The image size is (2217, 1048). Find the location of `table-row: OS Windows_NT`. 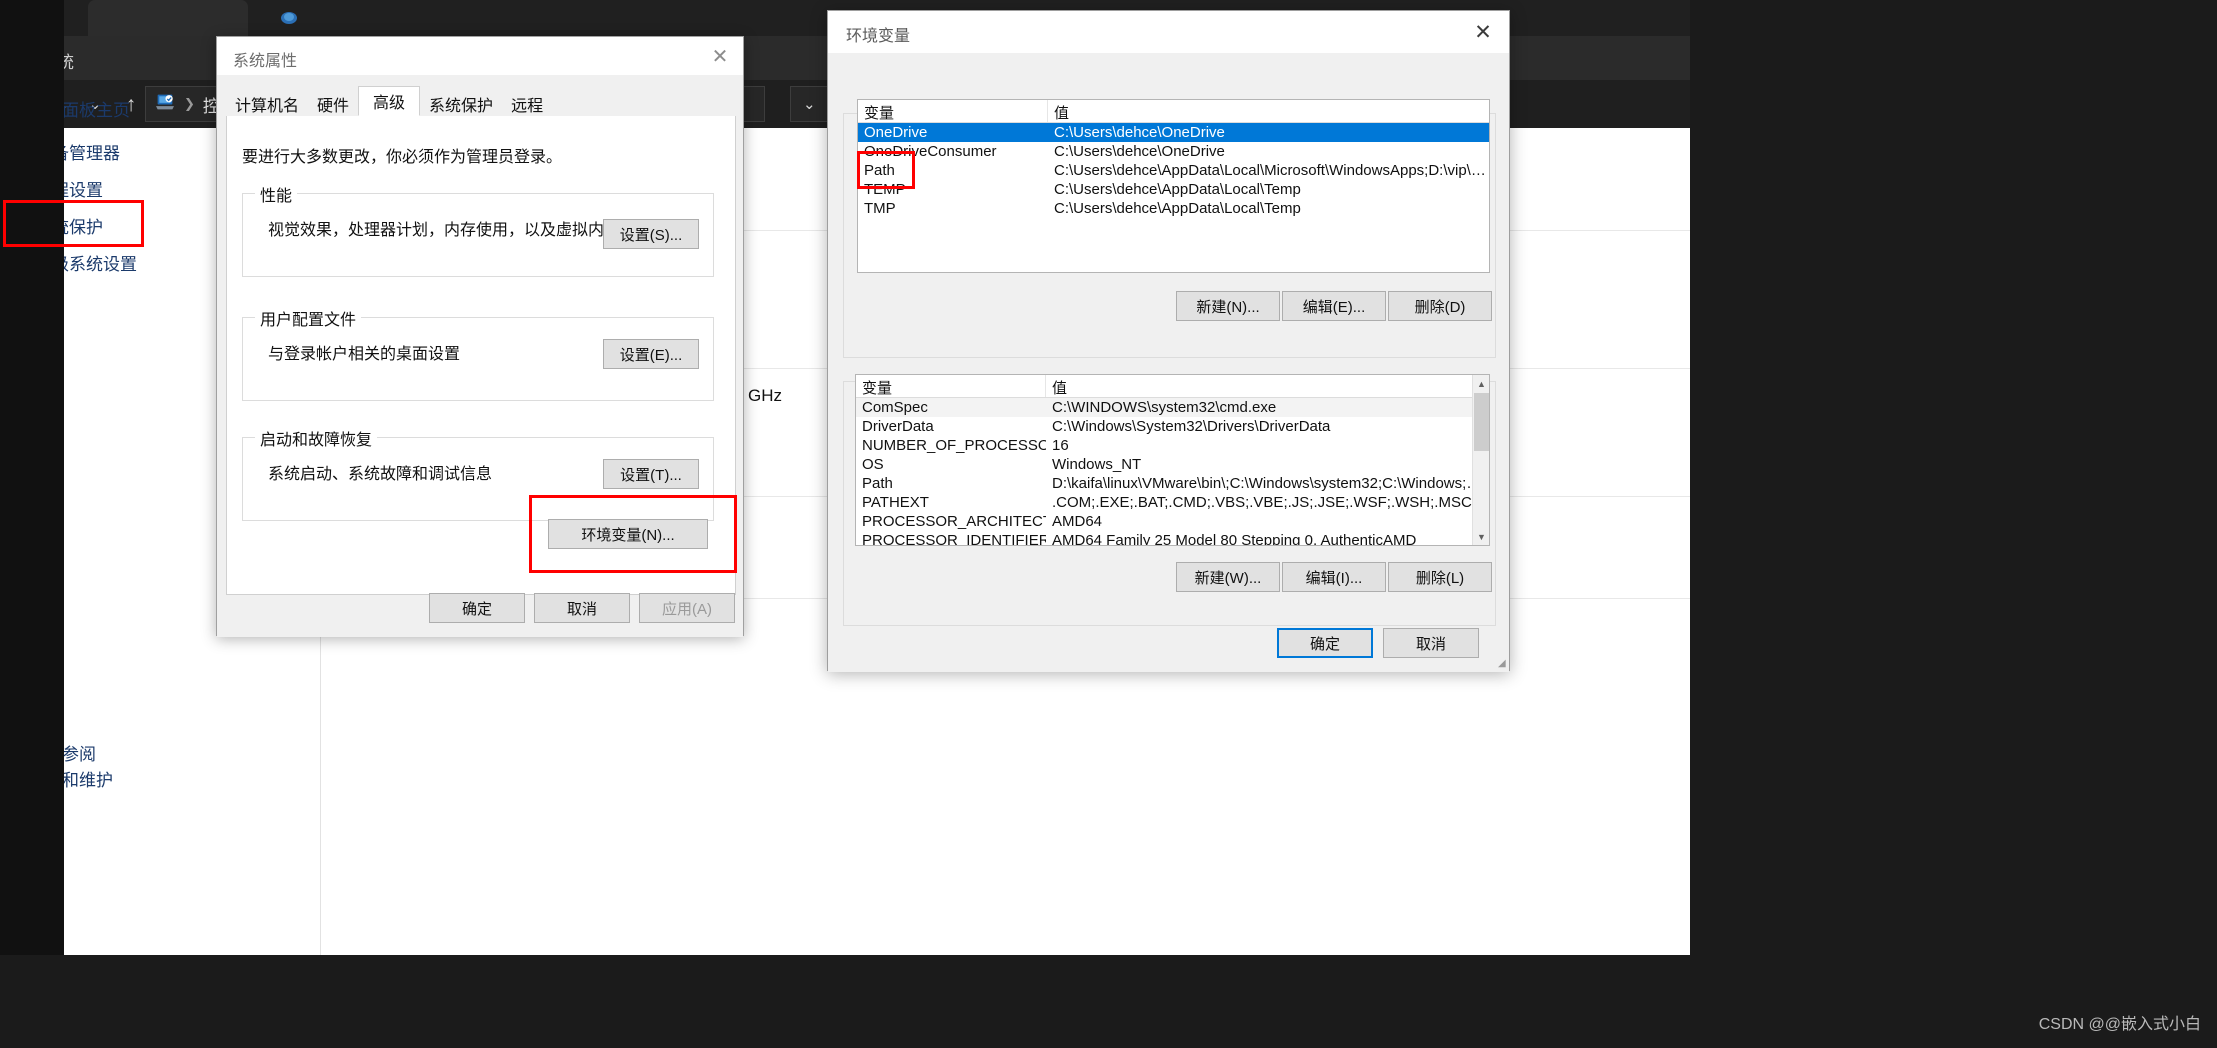

table-row: OS Windows_NT is located at coordinates (1172, 464).